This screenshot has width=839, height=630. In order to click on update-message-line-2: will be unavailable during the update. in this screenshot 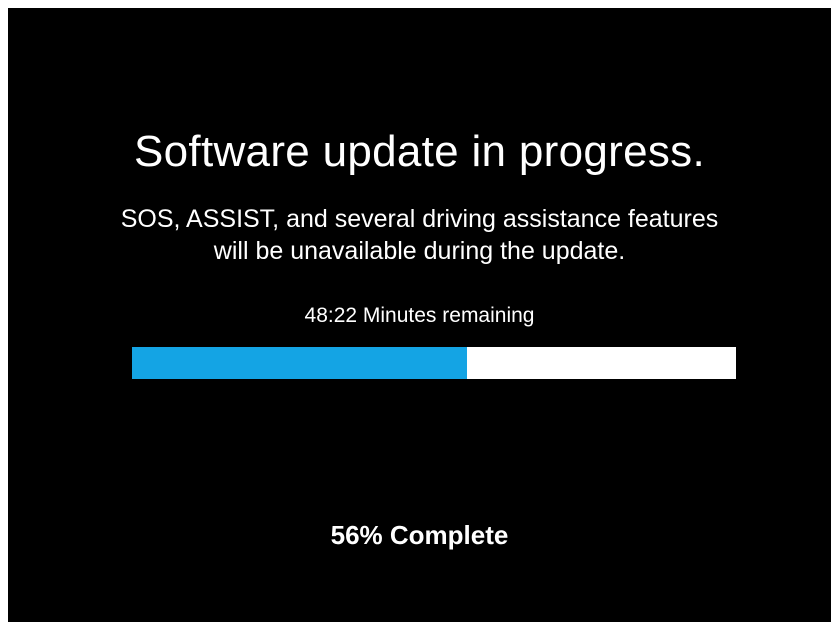, I will do `click(419, 251)`.